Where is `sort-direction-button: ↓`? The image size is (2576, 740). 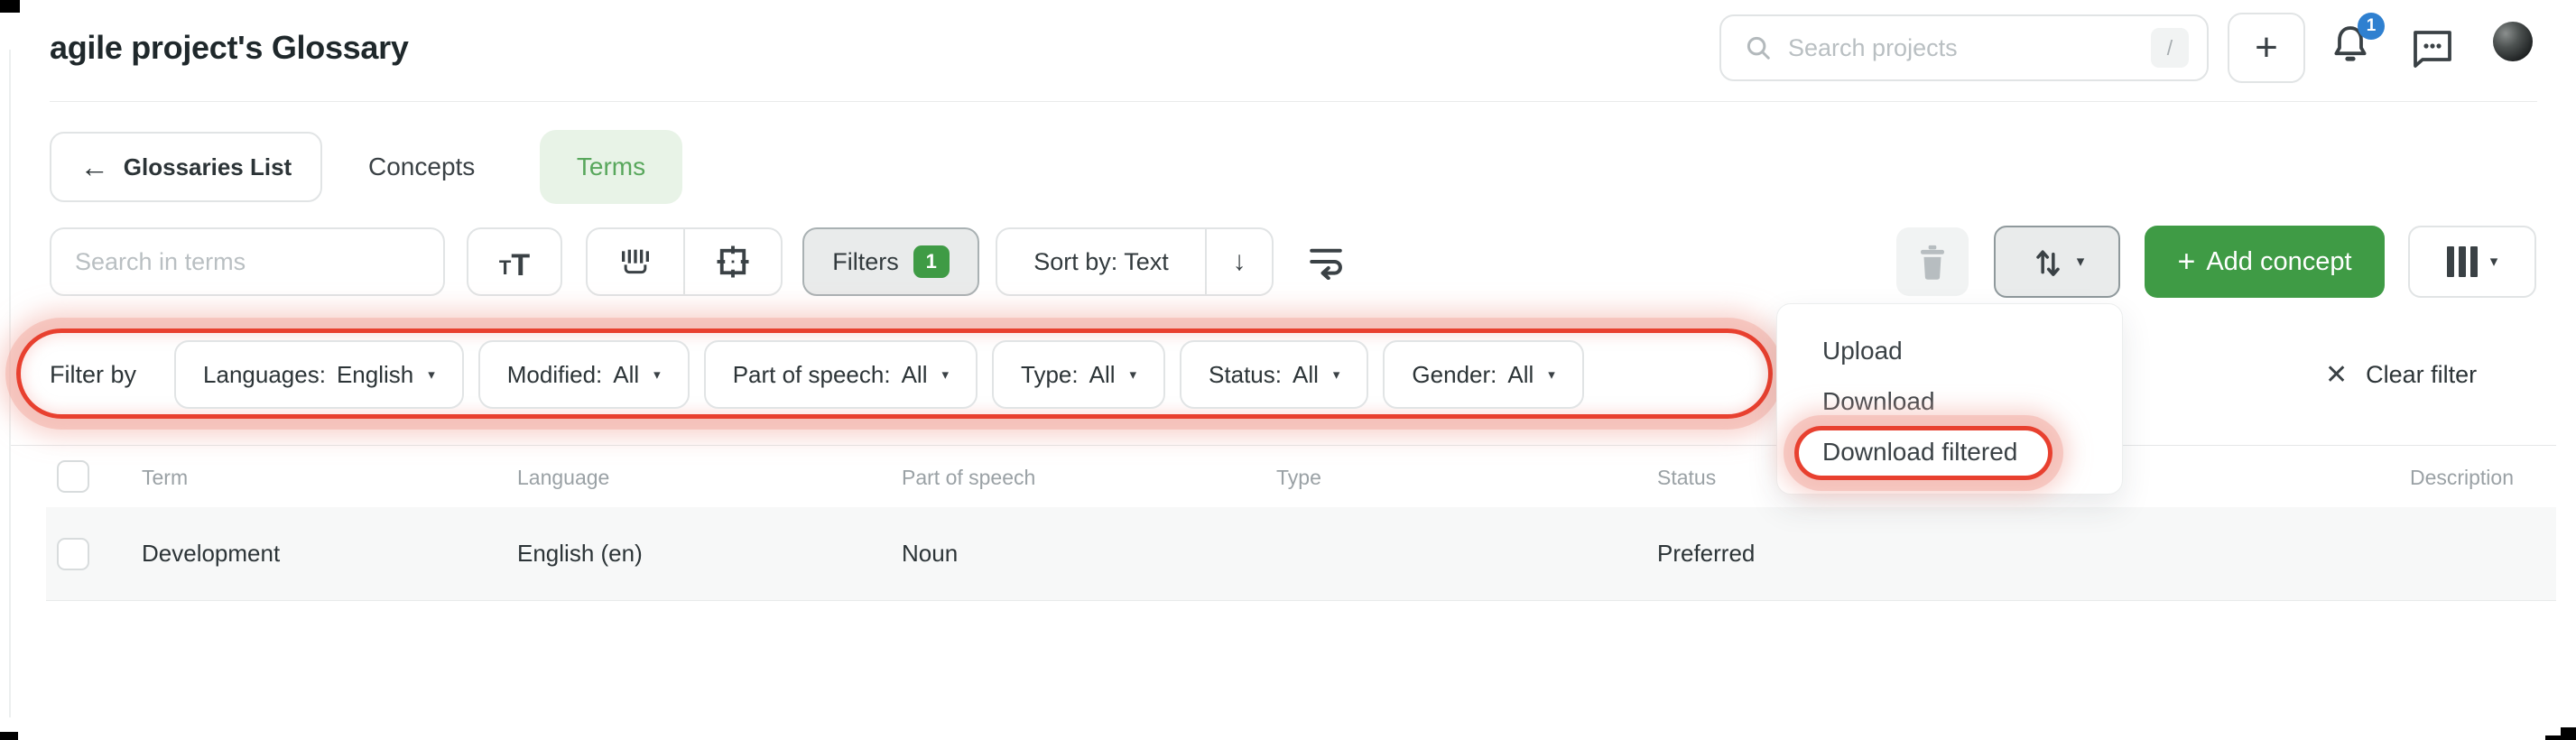 sort-direction-button: ↓ is located at coordinates (1238, 261).